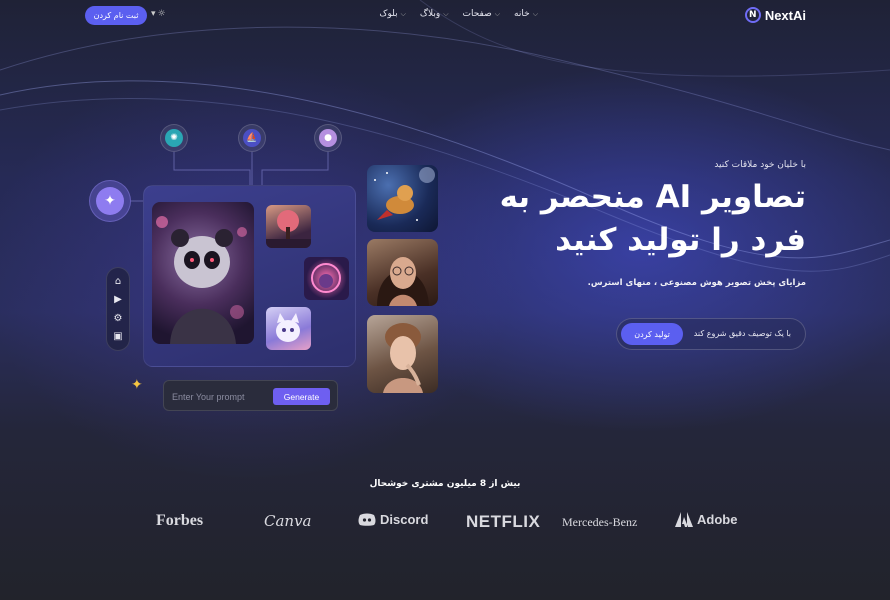  I want to click on brand-mercedes-benz: Mercedes-Benz, so click(599, 522).